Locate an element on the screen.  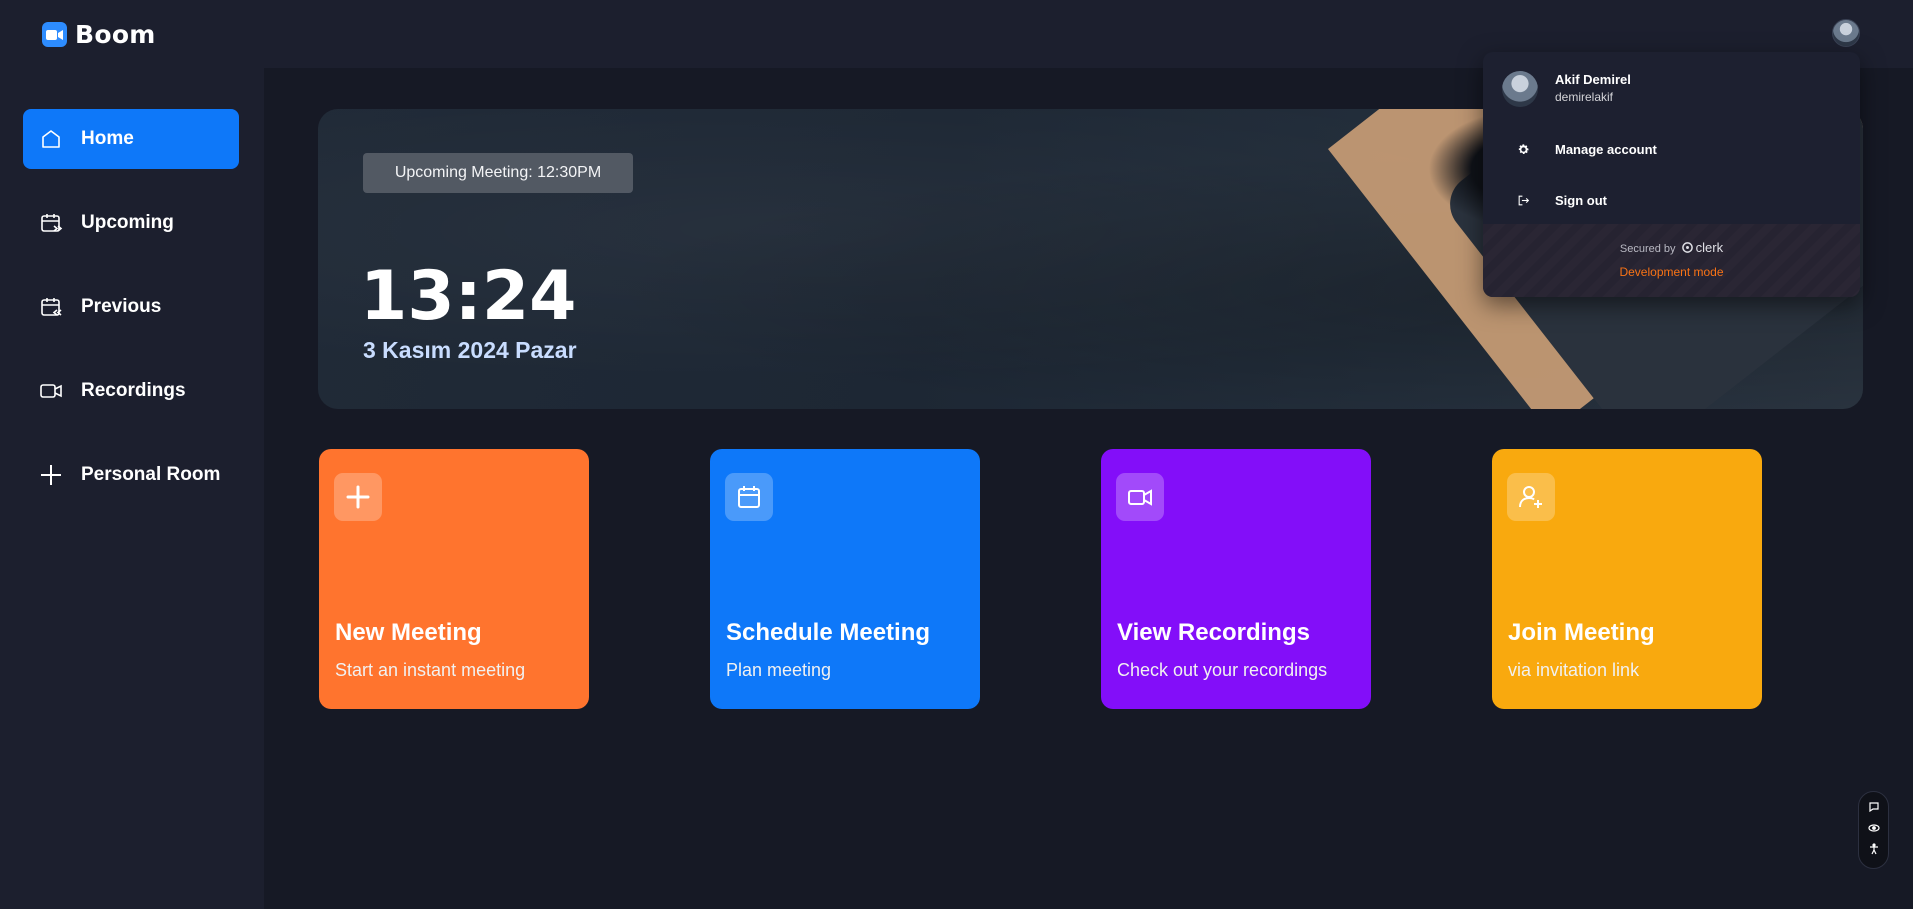
user-avatar-button is located at coordinates (1846, 33).